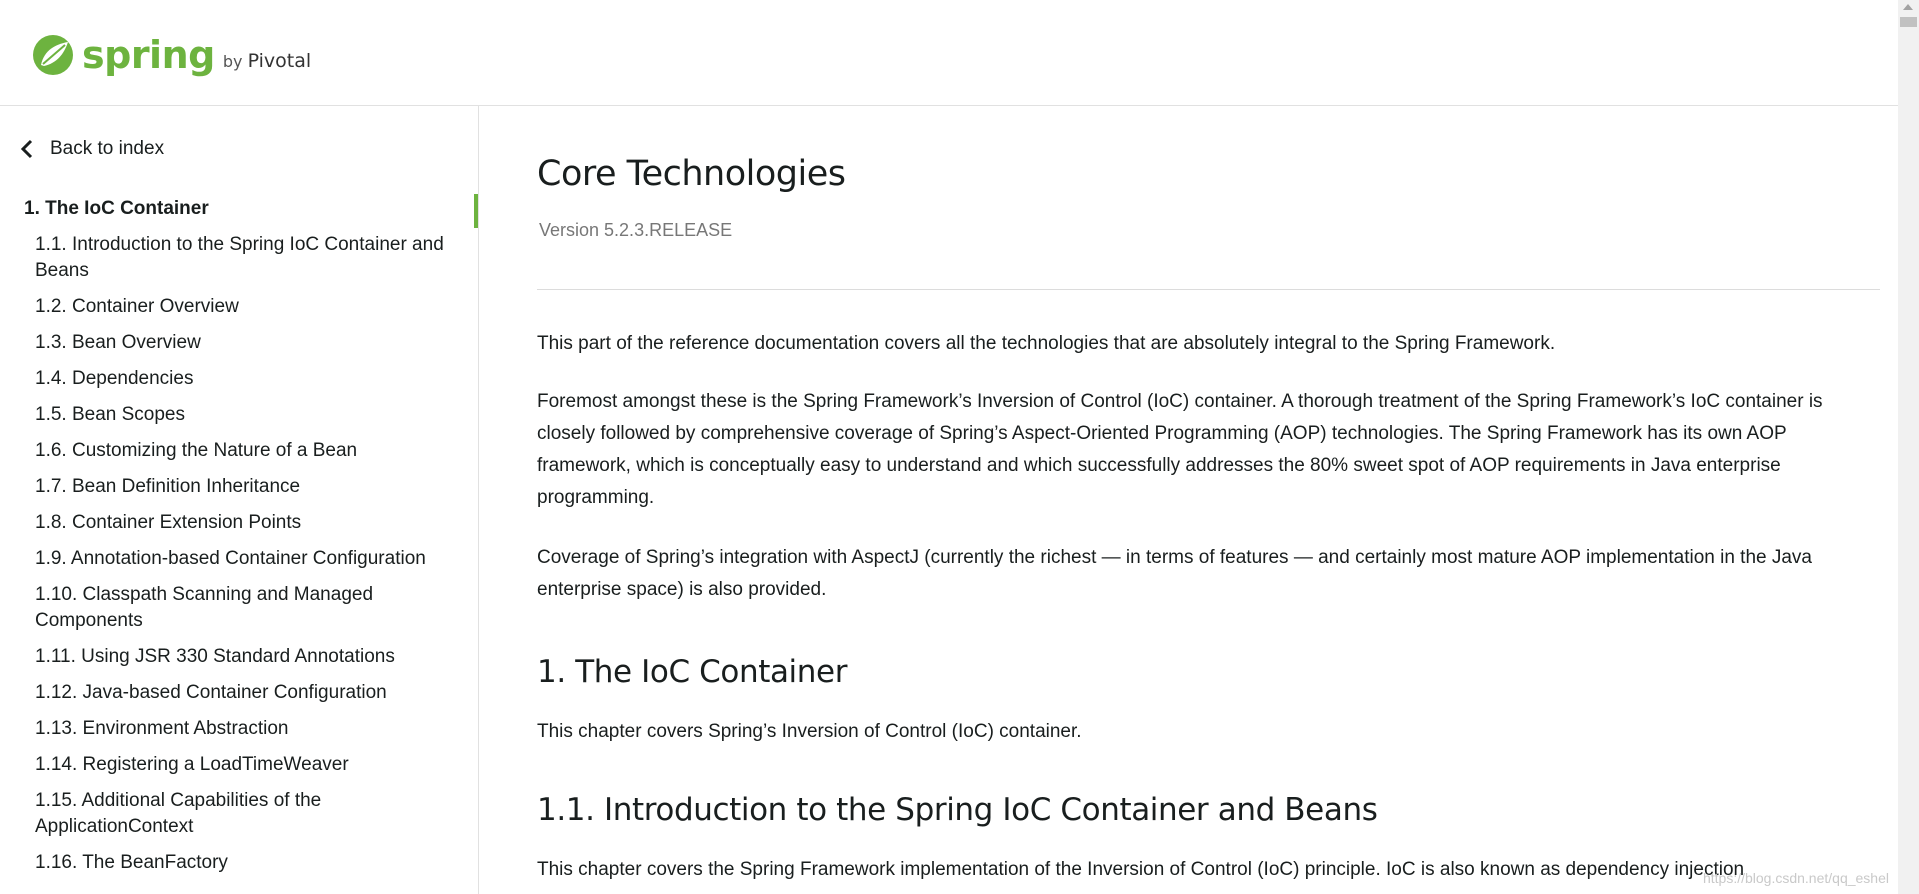  What do you see at coordinates (232, 61) in the screenshot?
I see `logo-by-text: by` at bounding box center [232, 61].